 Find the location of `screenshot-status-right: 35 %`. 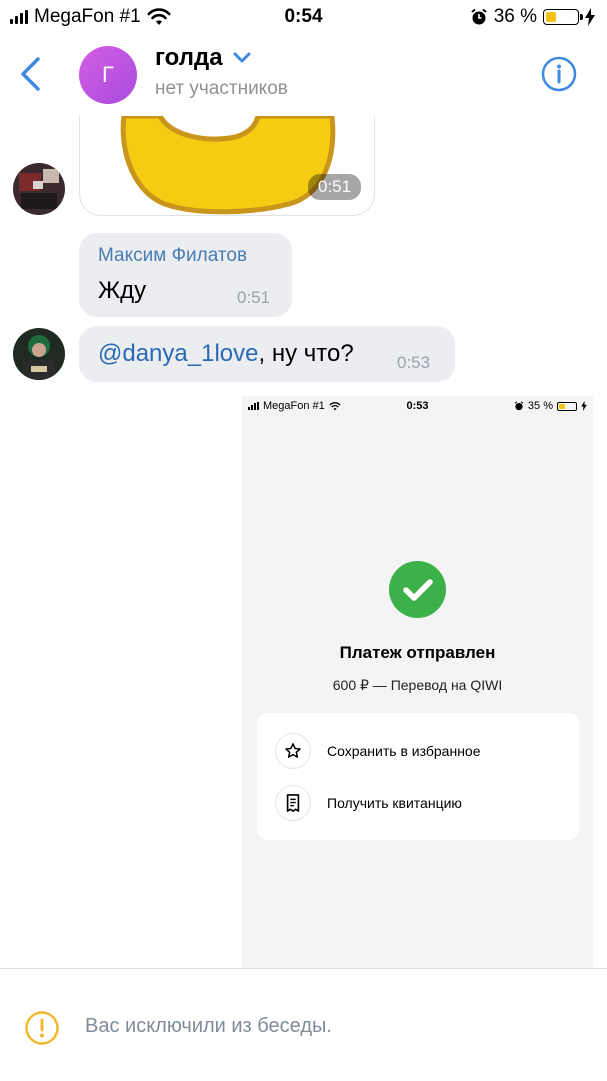

screenshot-status-right: 35 % is located at coordinates (550, 406).